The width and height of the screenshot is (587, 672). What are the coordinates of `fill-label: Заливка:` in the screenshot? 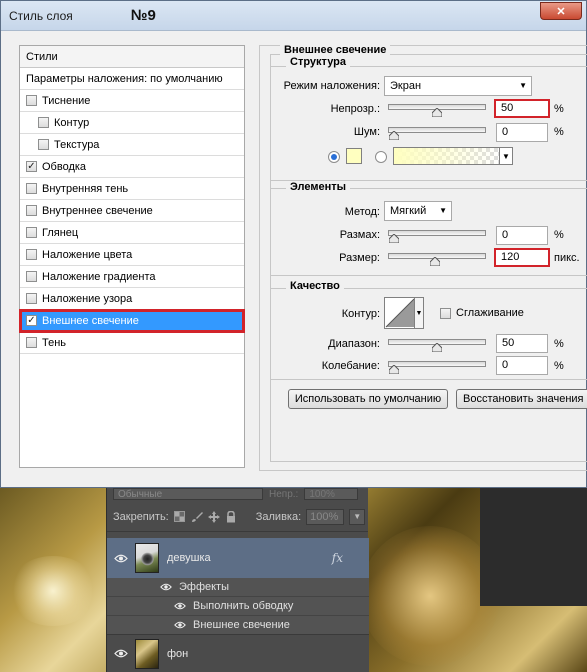 It's located at (278, 516).